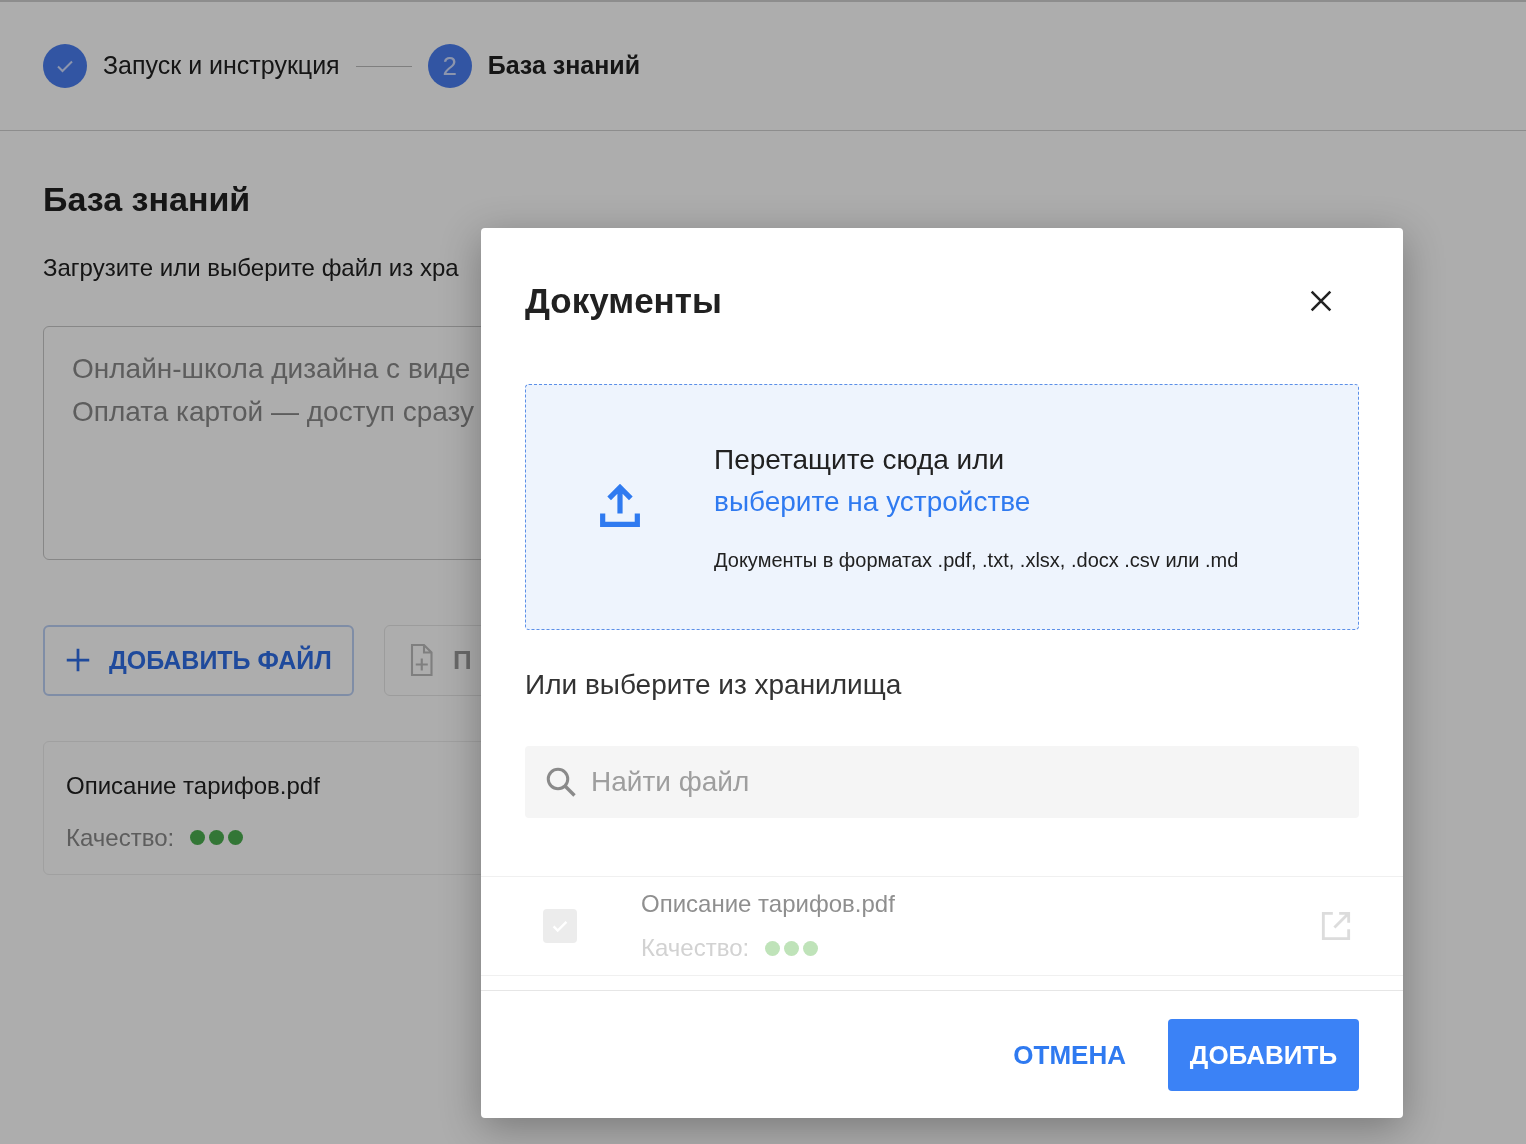 The width and height of the screenshot is (1526, 1144). Describe the element at coordinates (976, 560) in the screenshot. I see `format-hint: Документы в форматах .pdf, .txt, .xlsx, .docx .csv или .md` at that location.